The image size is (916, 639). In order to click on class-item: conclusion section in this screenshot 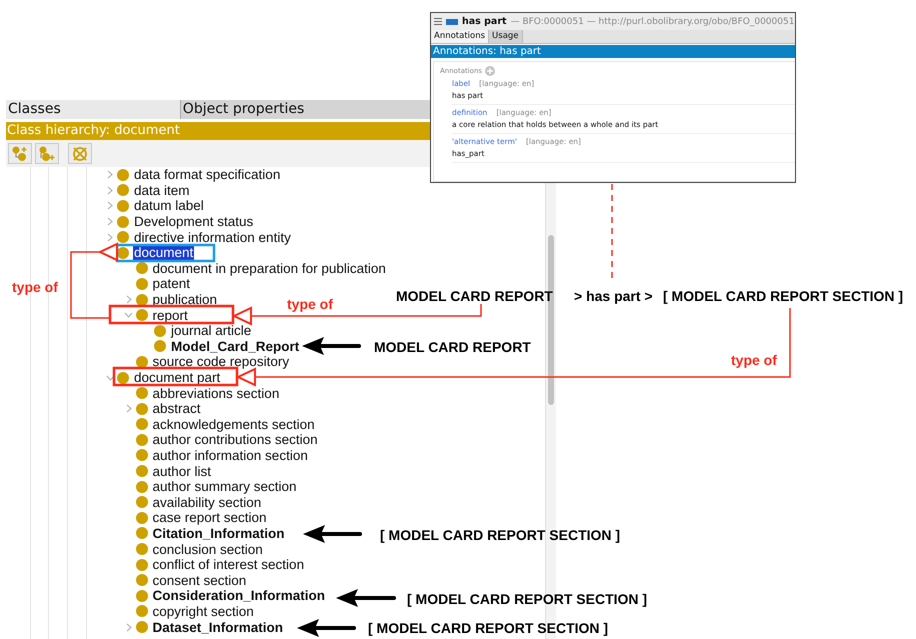, I will do `click(208, 549)`.